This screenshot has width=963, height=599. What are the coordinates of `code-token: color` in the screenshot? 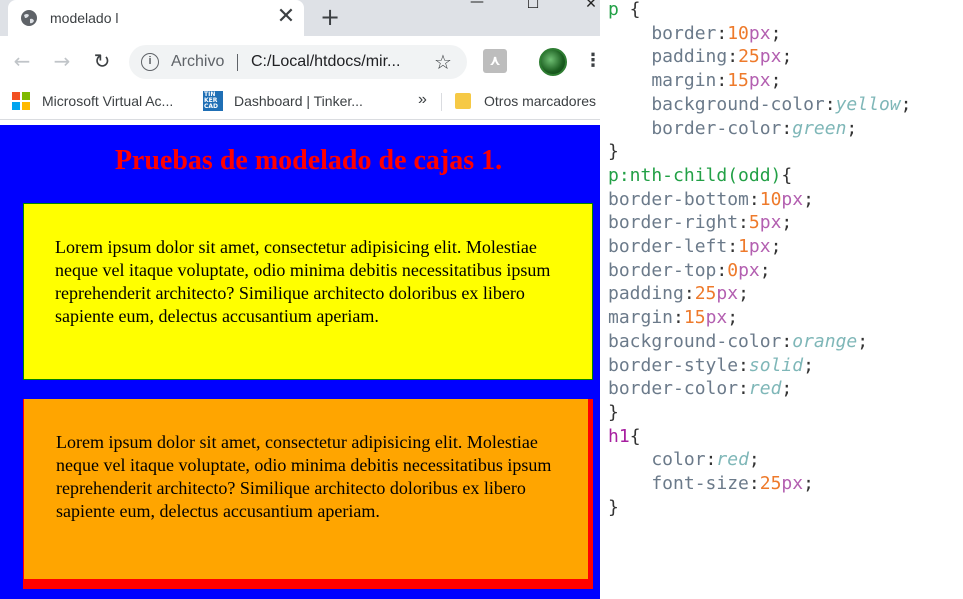 It's located at (657, 460).